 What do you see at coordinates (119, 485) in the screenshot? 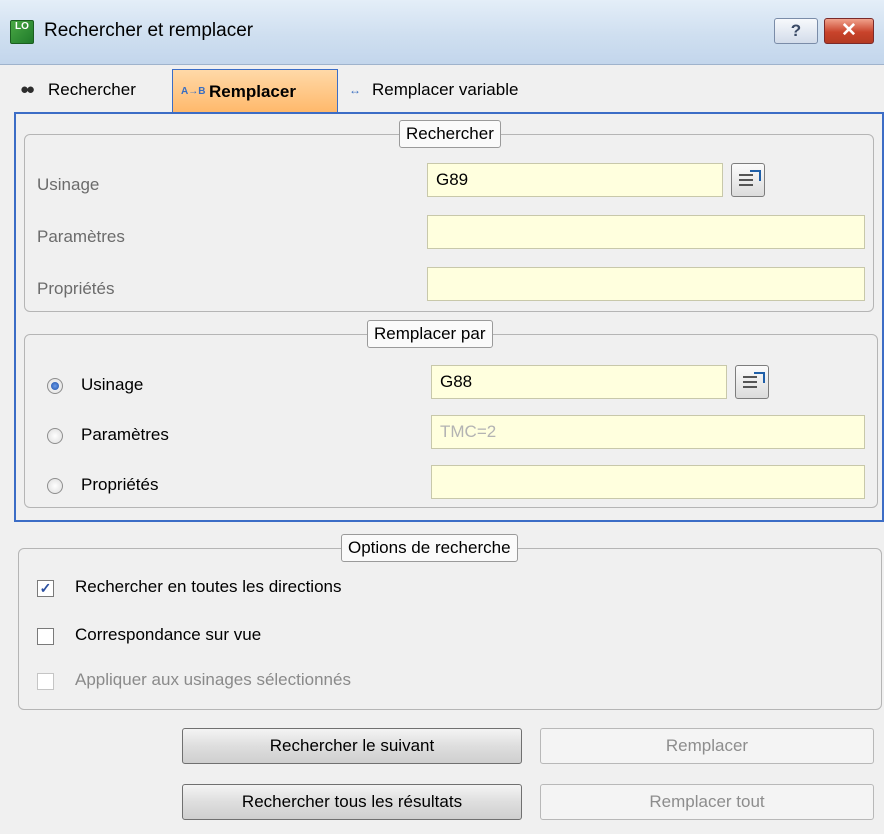
I see `replace-proprietes-label: Propriétés` at bounding box center [119, 485].